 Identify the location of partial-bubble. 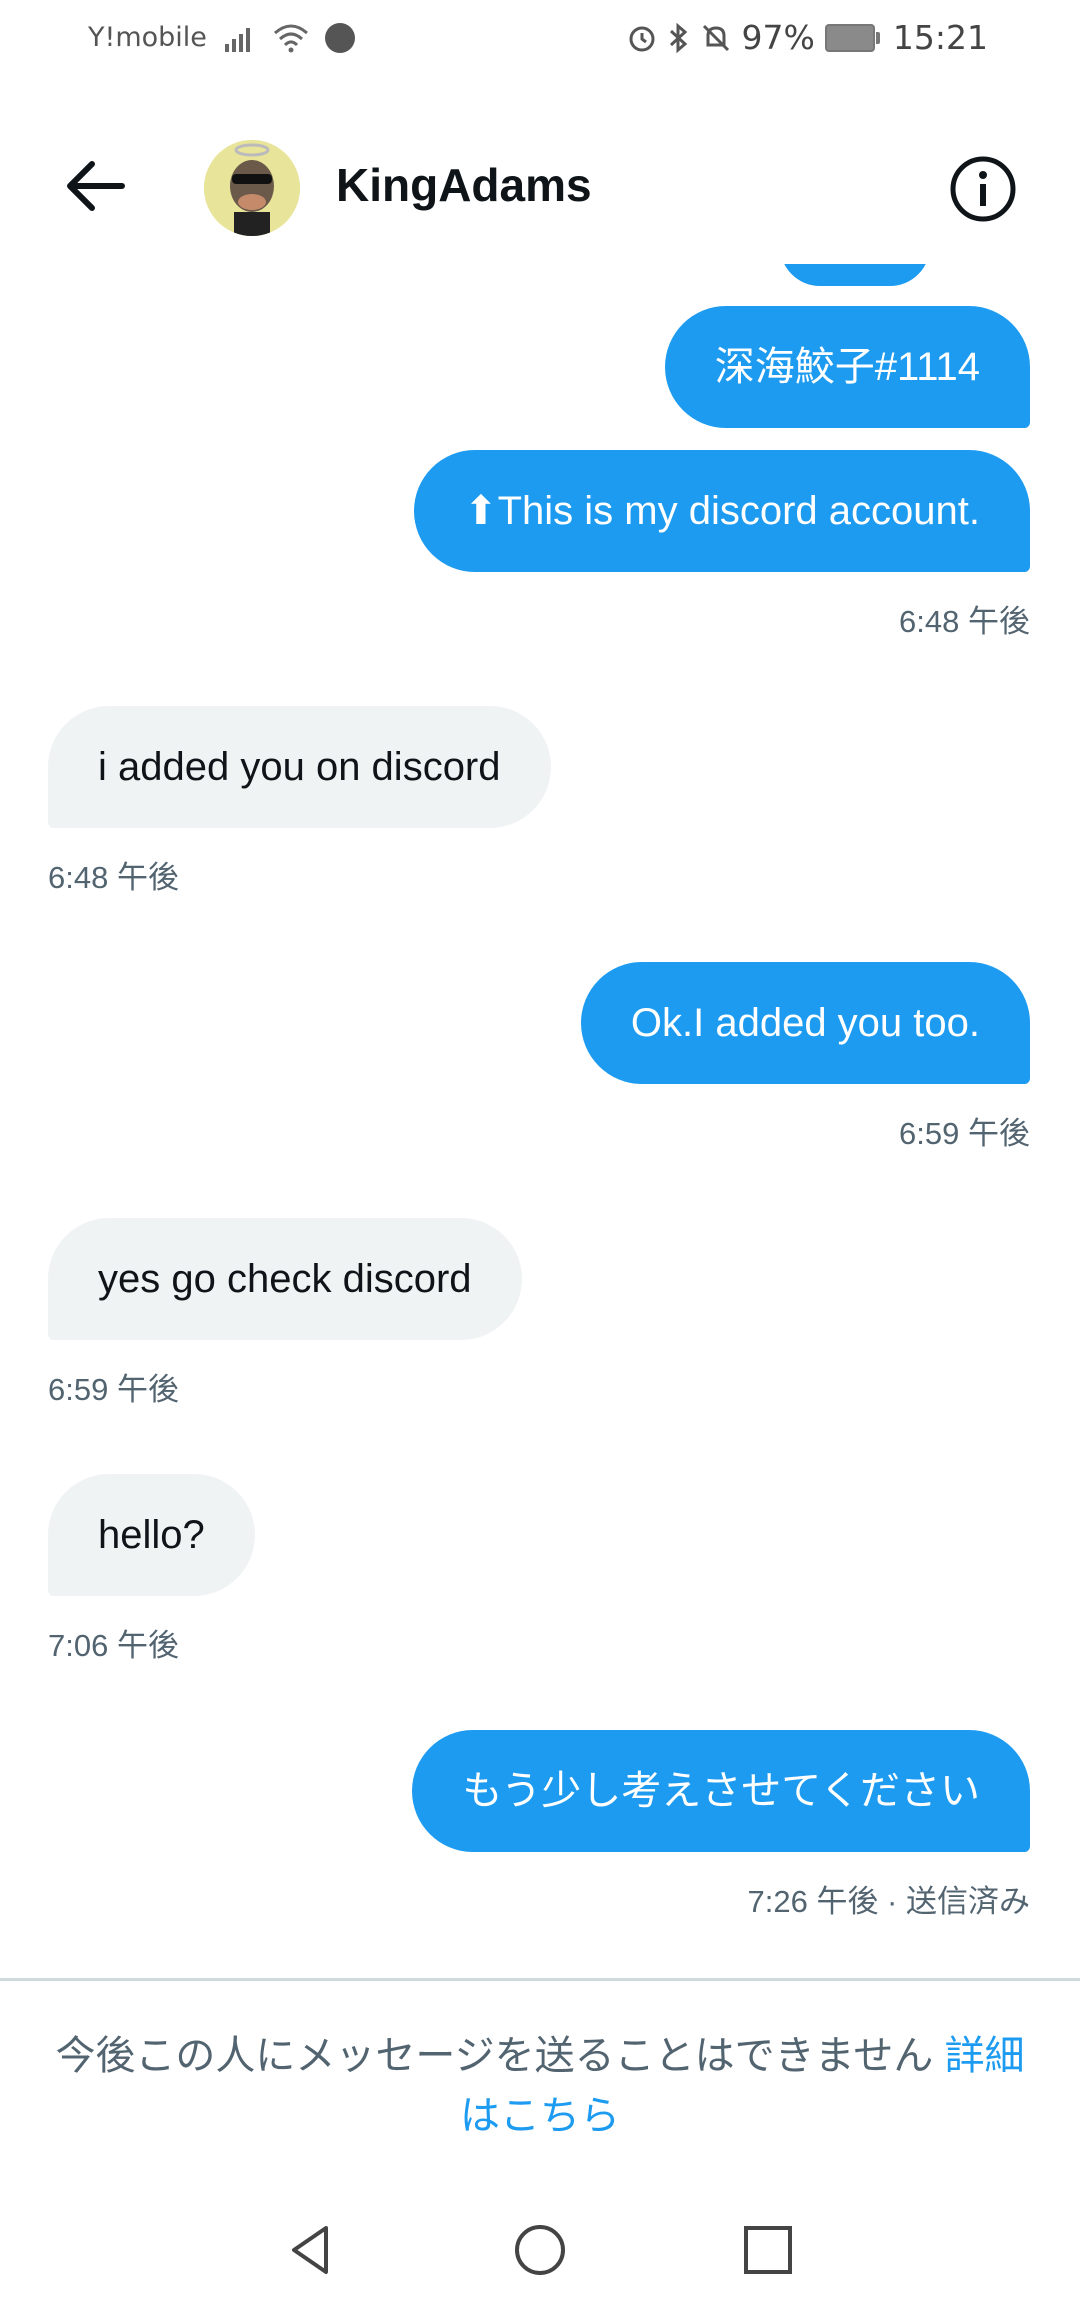
(855, 275).